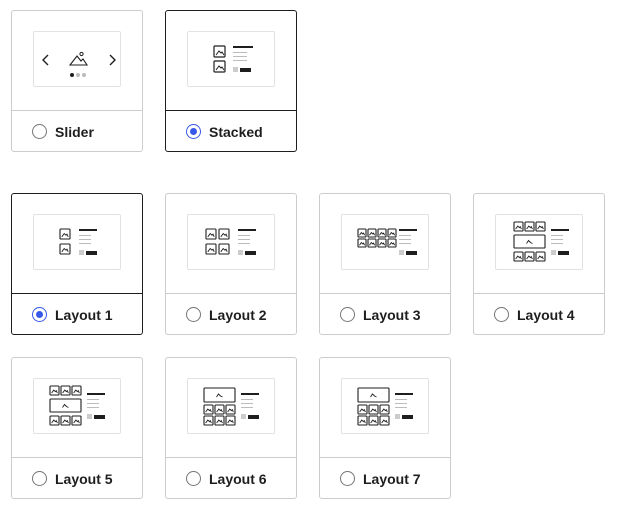 Image resolution: width=617 pixels, height=509 pixels. Describe the element at coordinates (74, 132) in the screenshot. I see `option-label: Slider` at that location.